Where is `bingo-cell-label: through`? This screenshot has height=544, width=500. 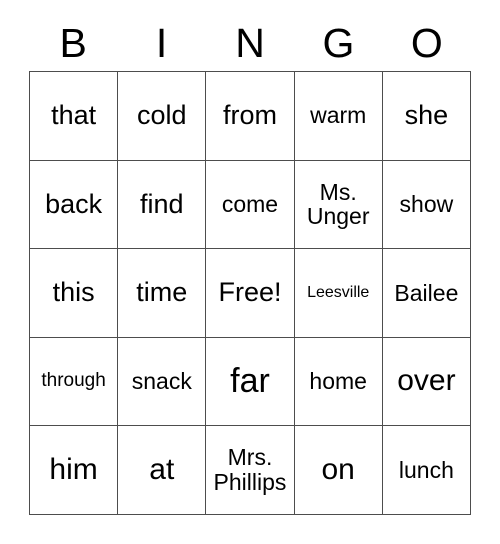 bingo-cell-label: through is located at coordinates (73, 381).